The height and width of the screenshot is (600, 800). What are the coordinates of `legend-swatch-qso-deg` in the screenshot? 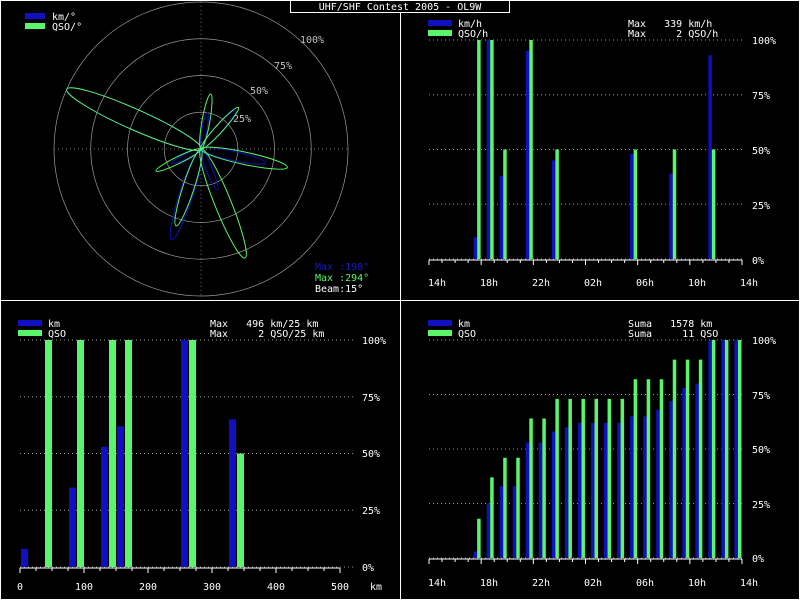 It's located at (35, 26).